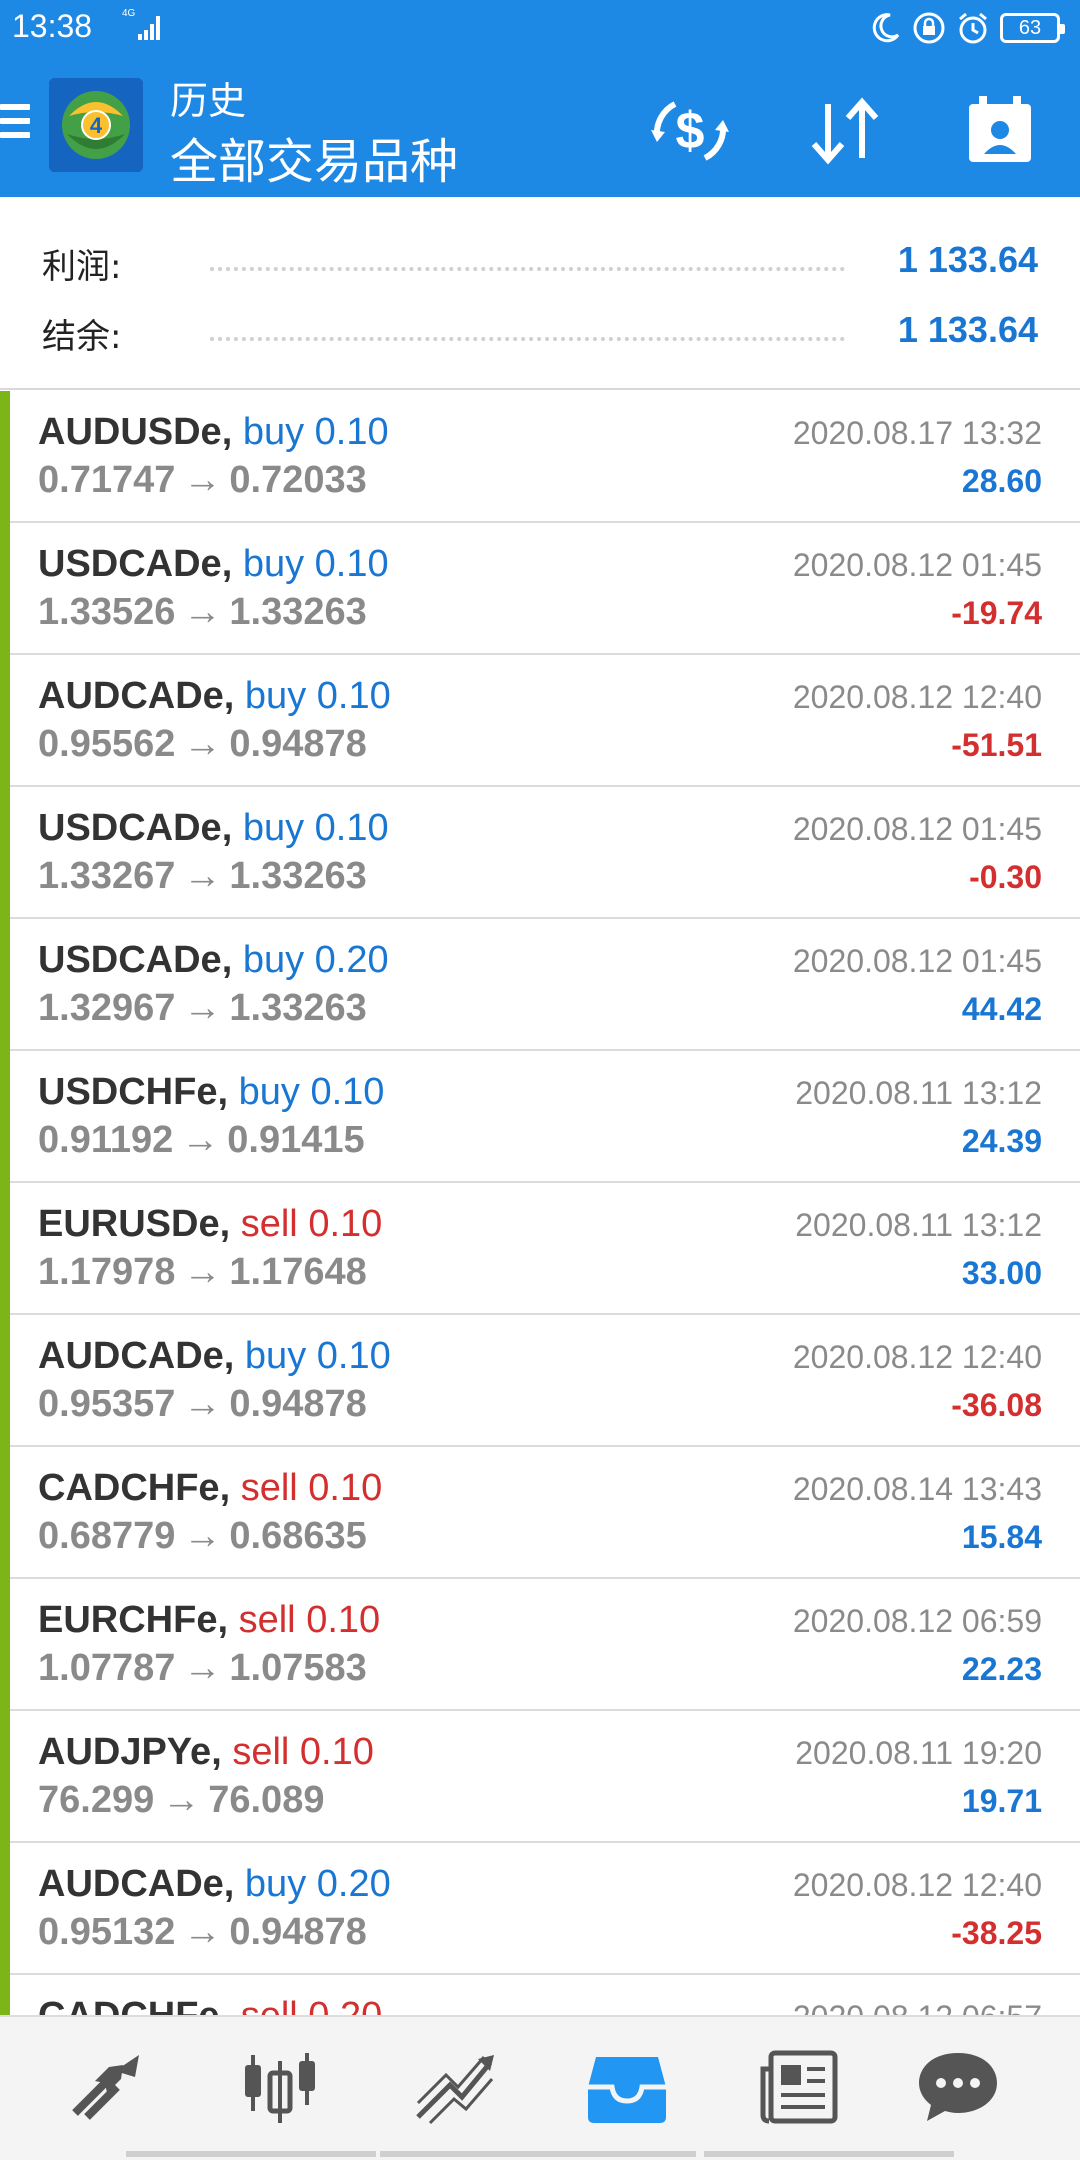 This screenshot has width=1080, height=2160. What do you see at coordinates (208, 101) in the screenshot?
I see `page-subtitle: 历史` at bounding box center [208, 101].